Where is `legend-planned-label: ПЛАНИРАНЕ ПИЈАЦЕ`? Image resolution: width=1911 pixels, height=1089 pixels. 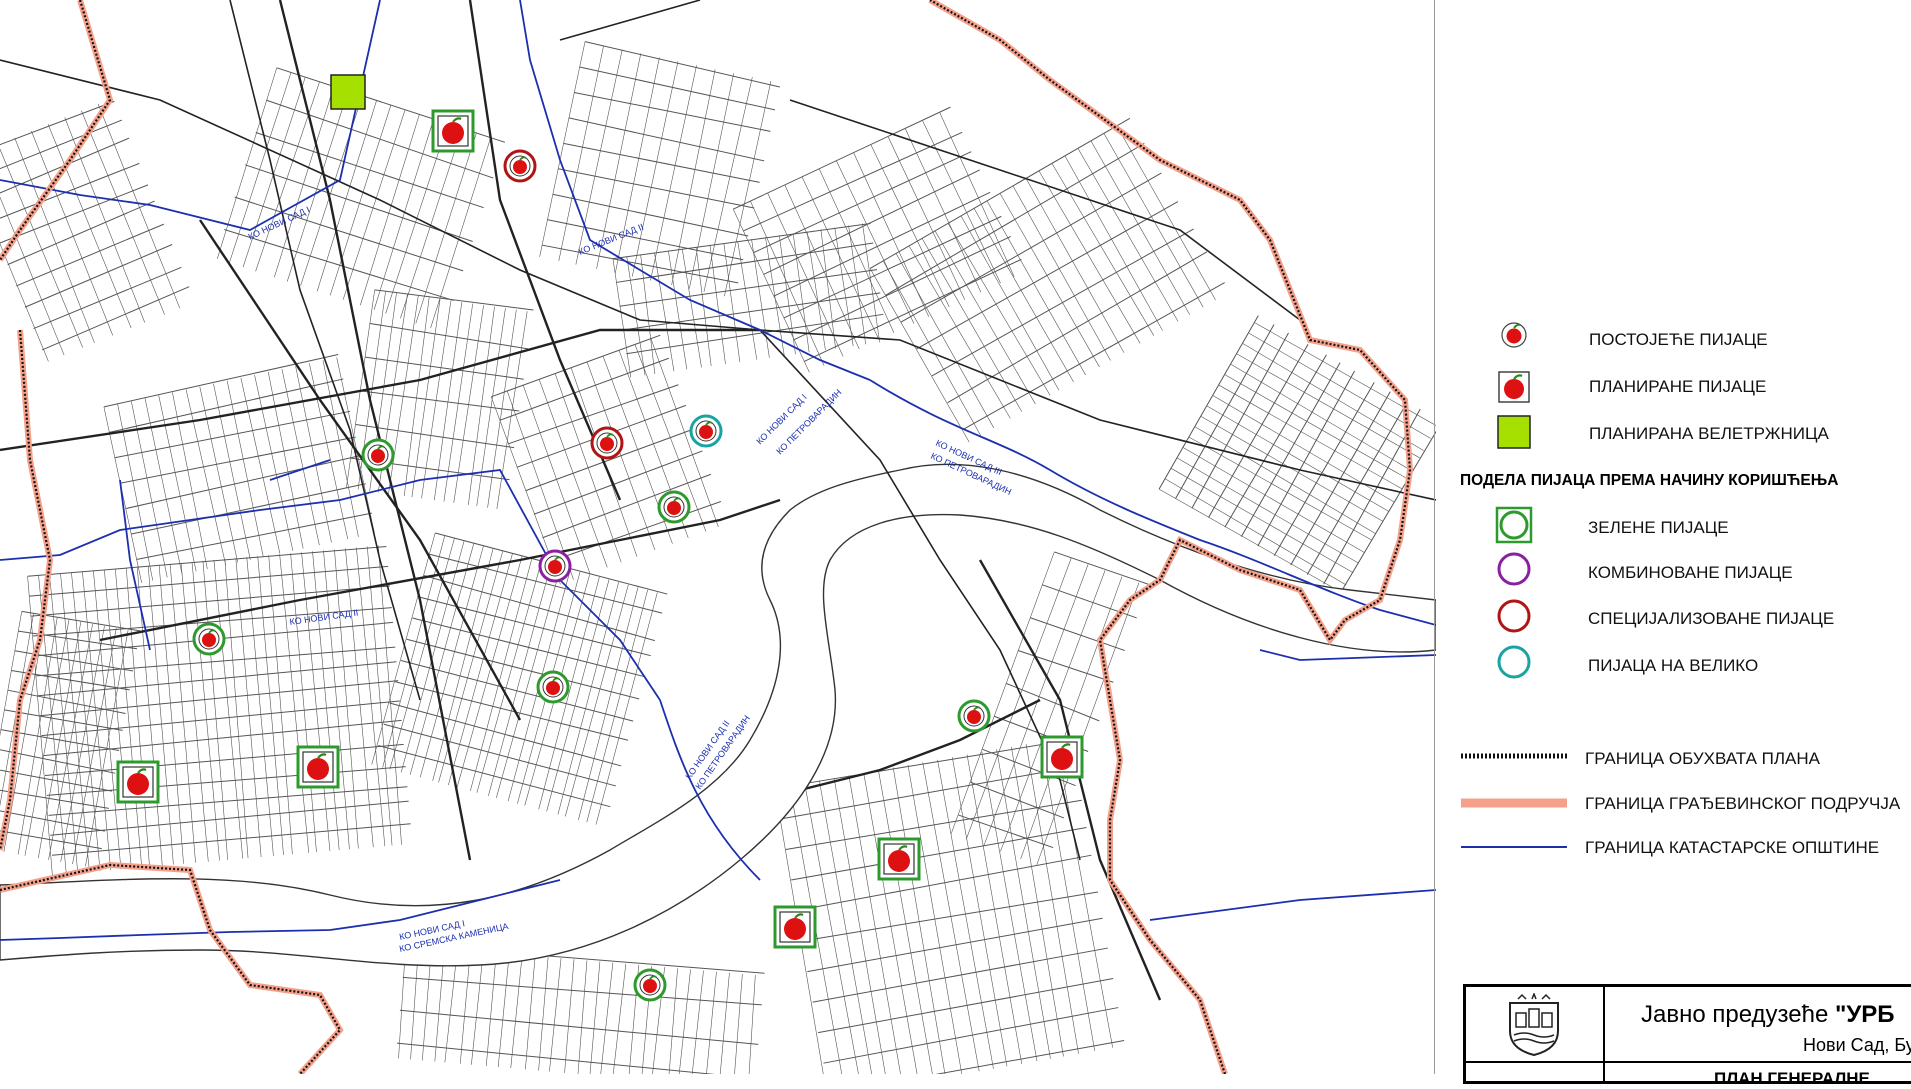
legend-planned-label: ПЛАНИРАНЕ ПИЈАЦЕ is located at coordinates (1678, 386).